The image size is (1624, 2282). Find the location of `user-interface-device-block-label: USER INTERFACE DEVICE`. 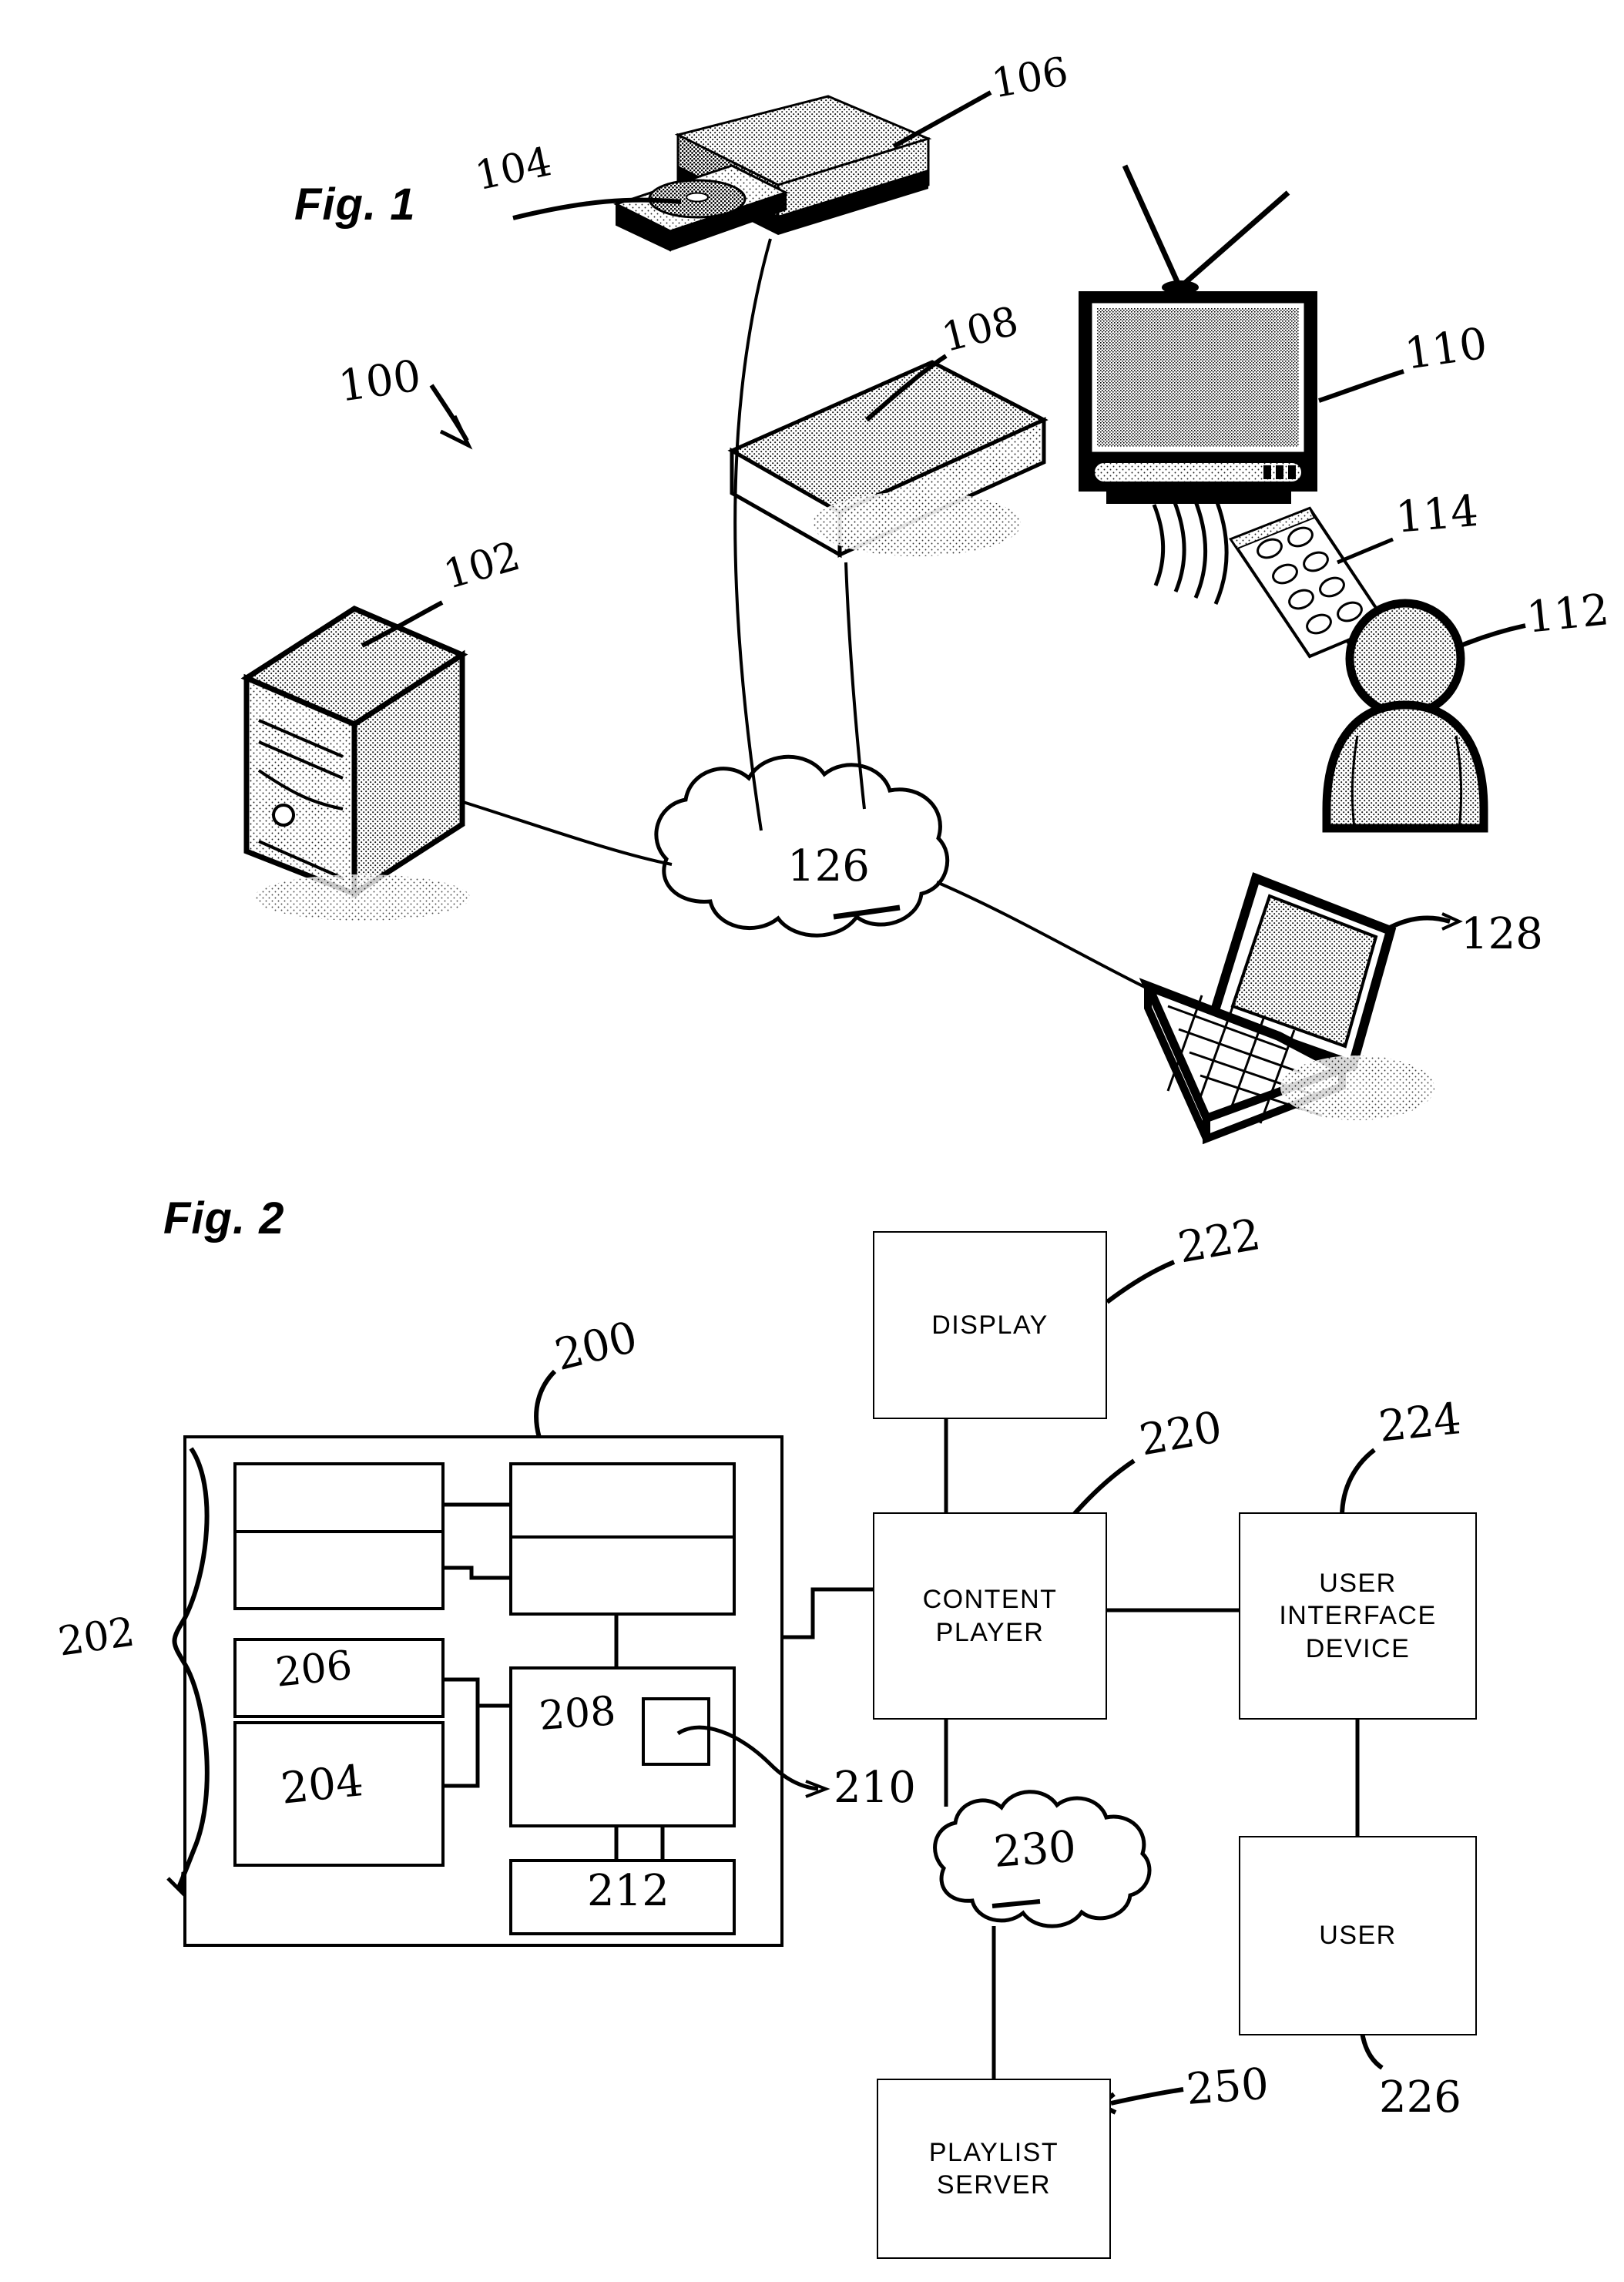

user-interface-device-block-label: USER INTERFACE DEVICE is located at coordinates (1357, 1616).